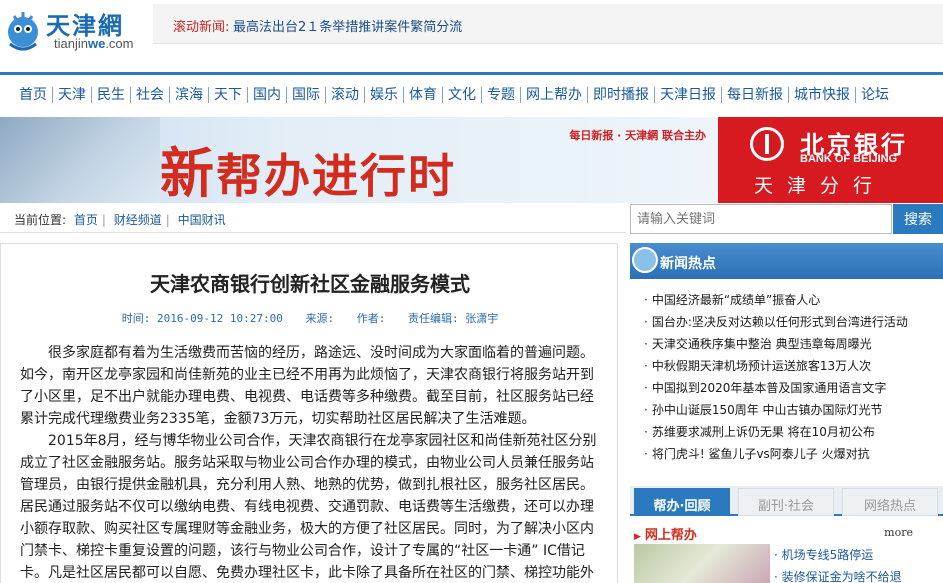  Describe the element at coordinates (645, 260) in the screenshot. I see `globe-icon` at that location.